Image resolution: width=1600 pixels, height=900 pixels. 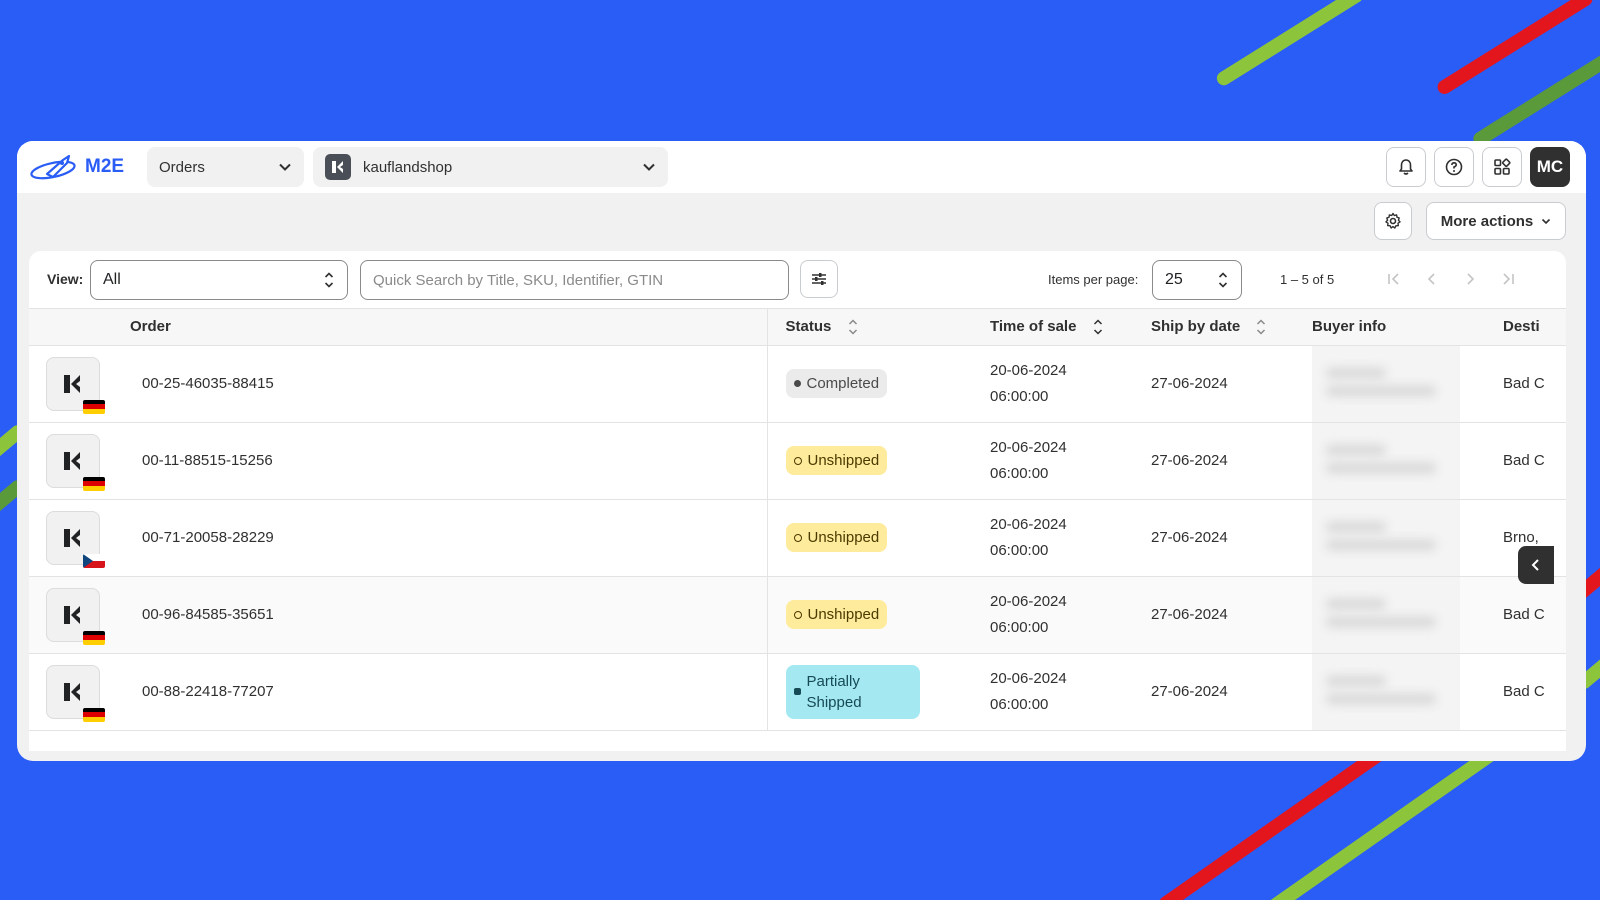 What do you see at coordinates (801, 167) in the screenshot?
I see `top-bar: M2E Orders kauflandshop MC` at bounding box center [801, 167].